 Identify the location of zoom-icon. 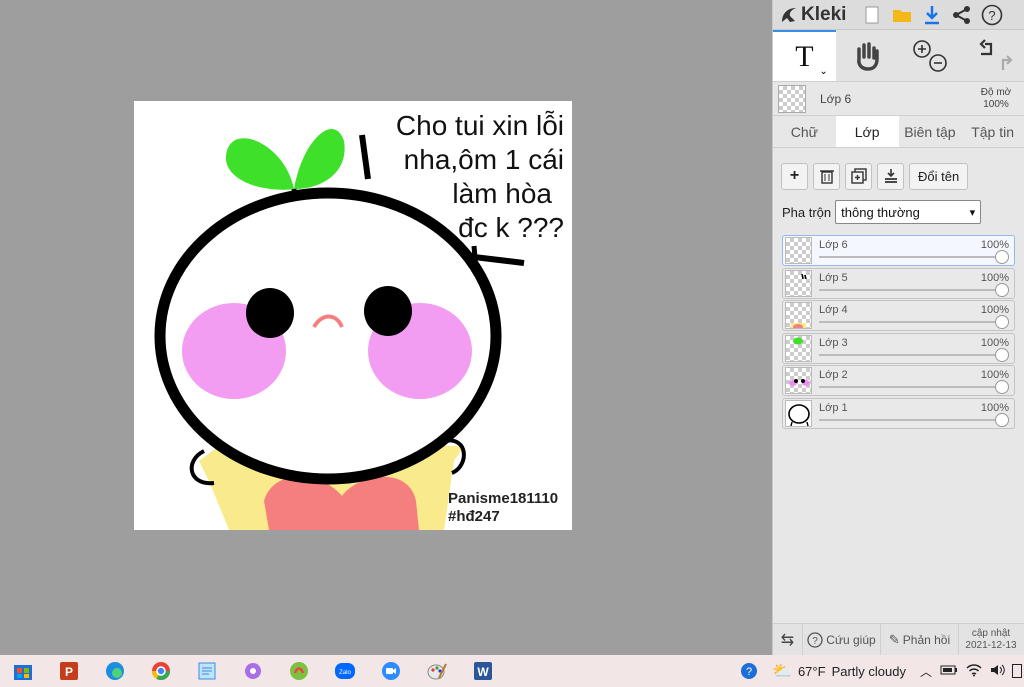
(391, 671).